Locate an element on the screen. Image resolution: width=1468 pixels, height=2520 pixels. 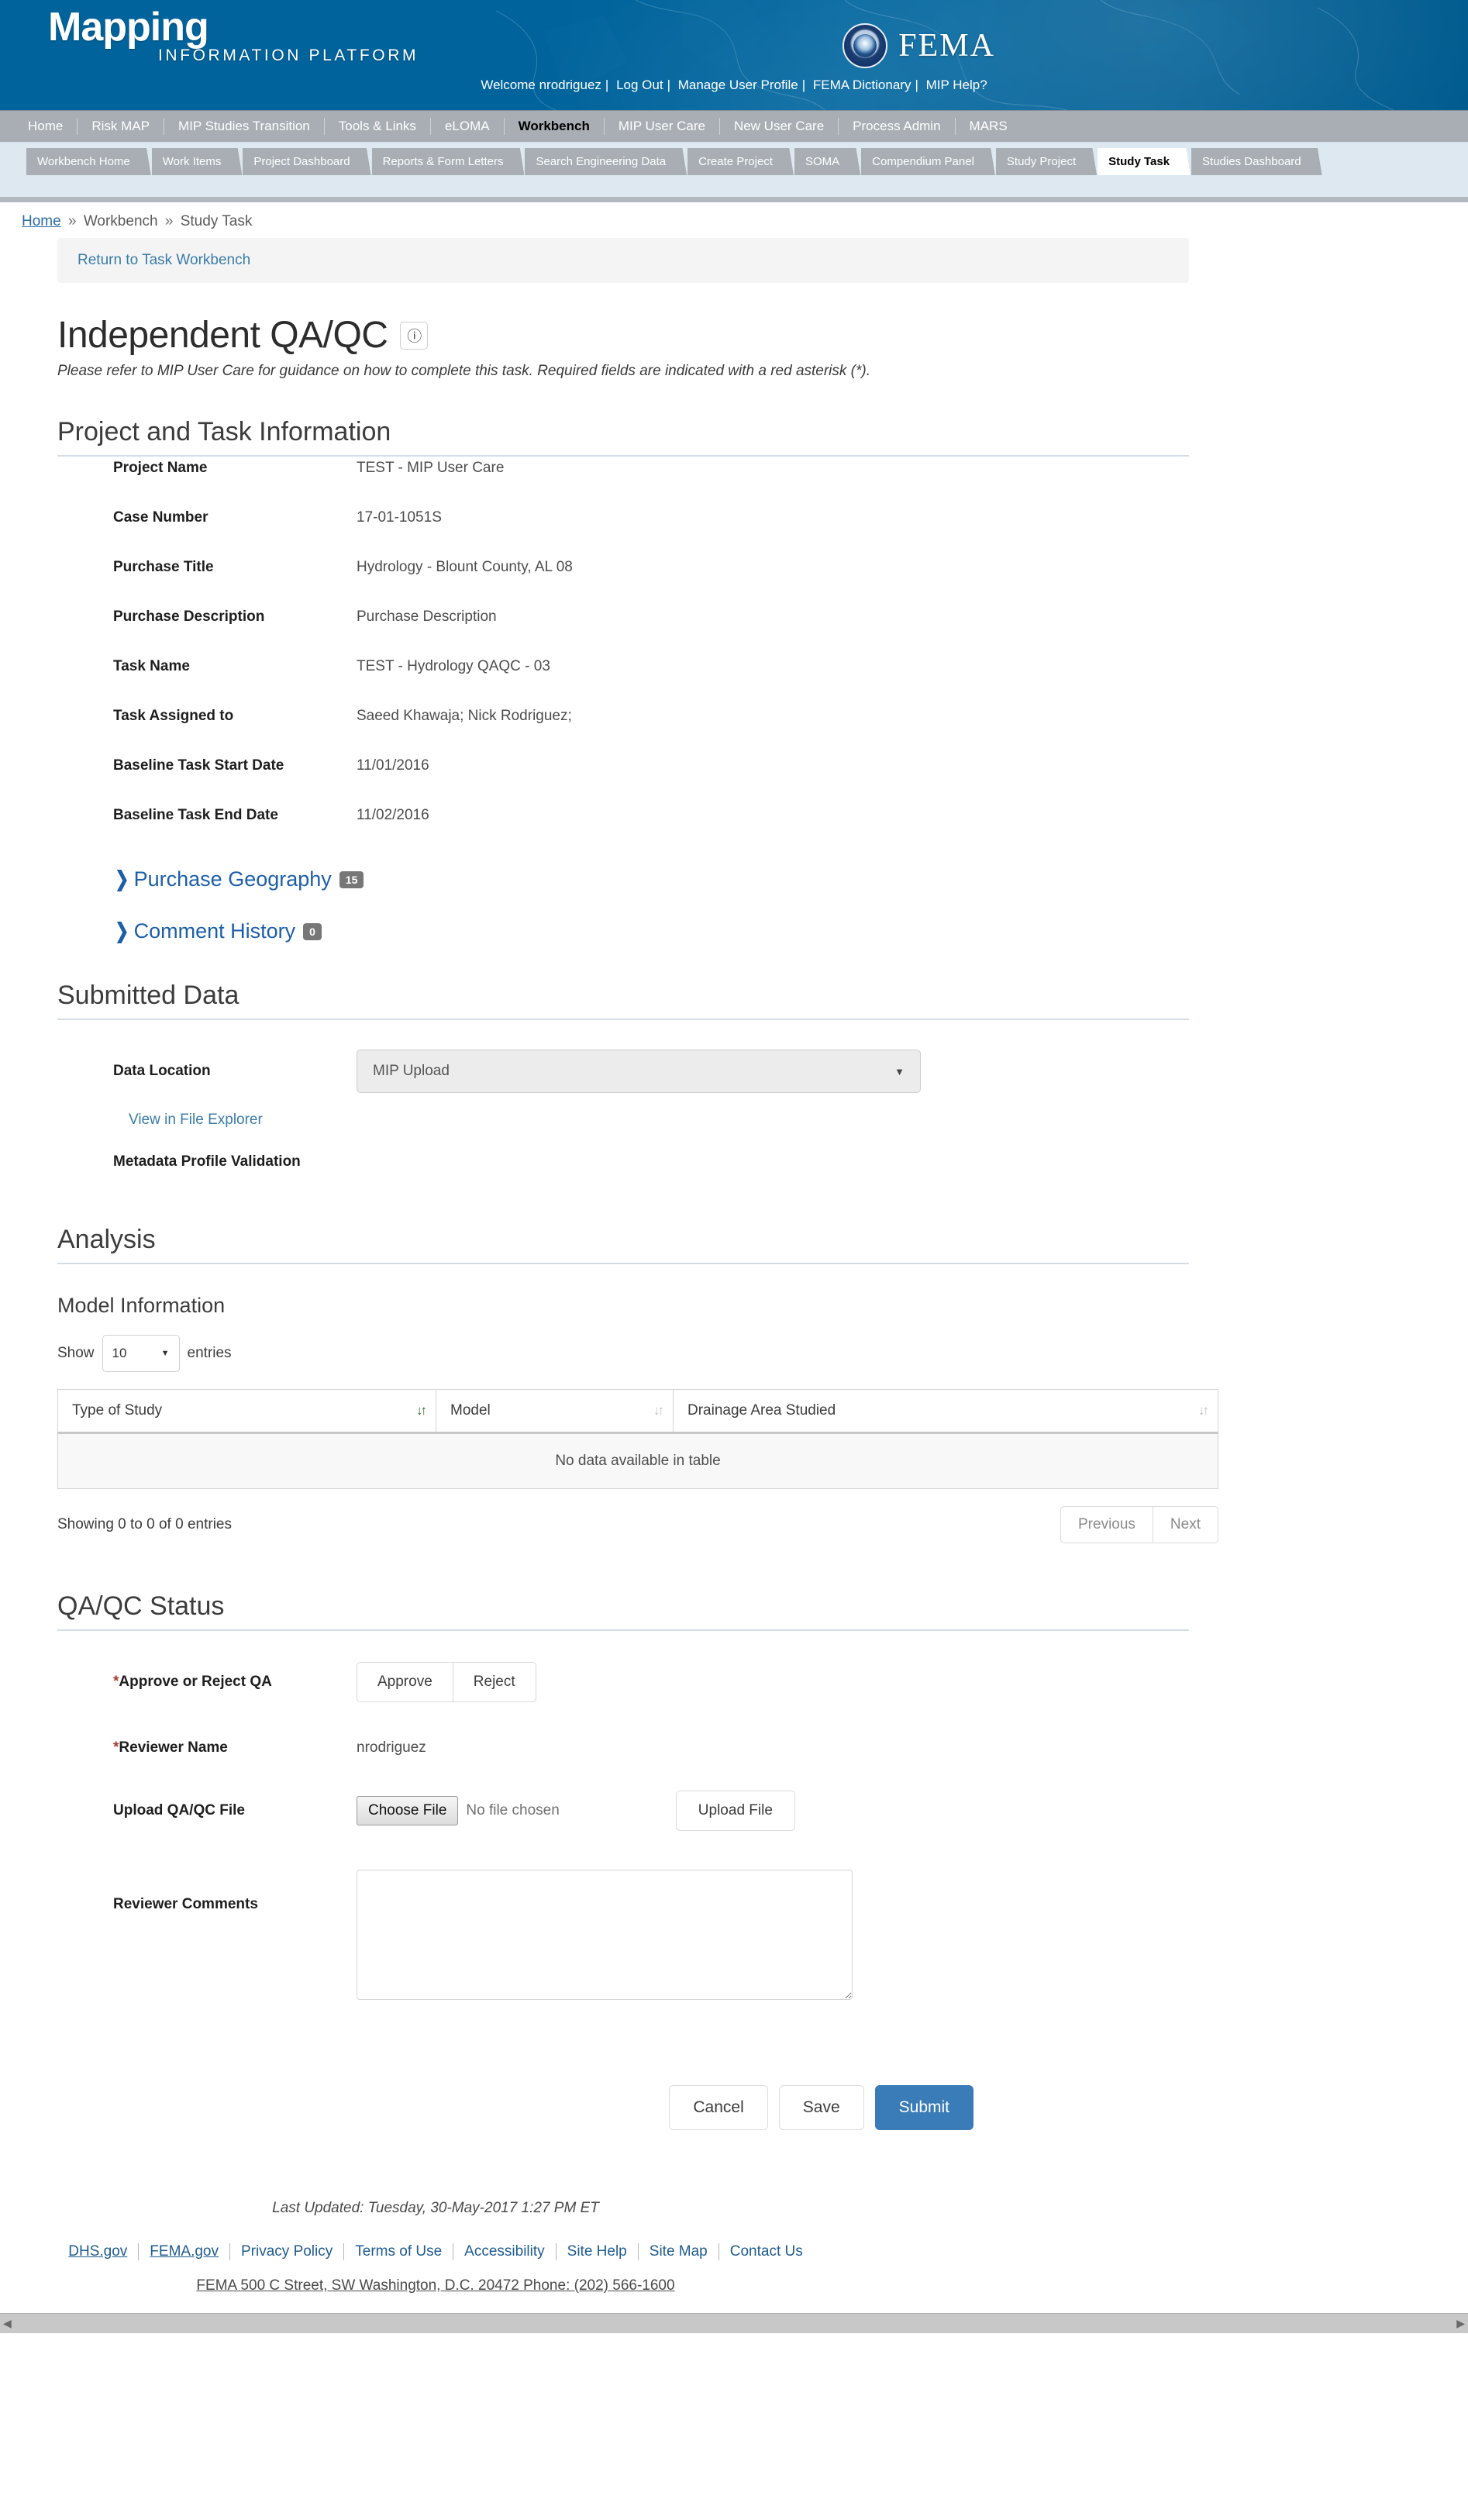
breadcrumb-home-link: Home is located at coordinates (41, 221).